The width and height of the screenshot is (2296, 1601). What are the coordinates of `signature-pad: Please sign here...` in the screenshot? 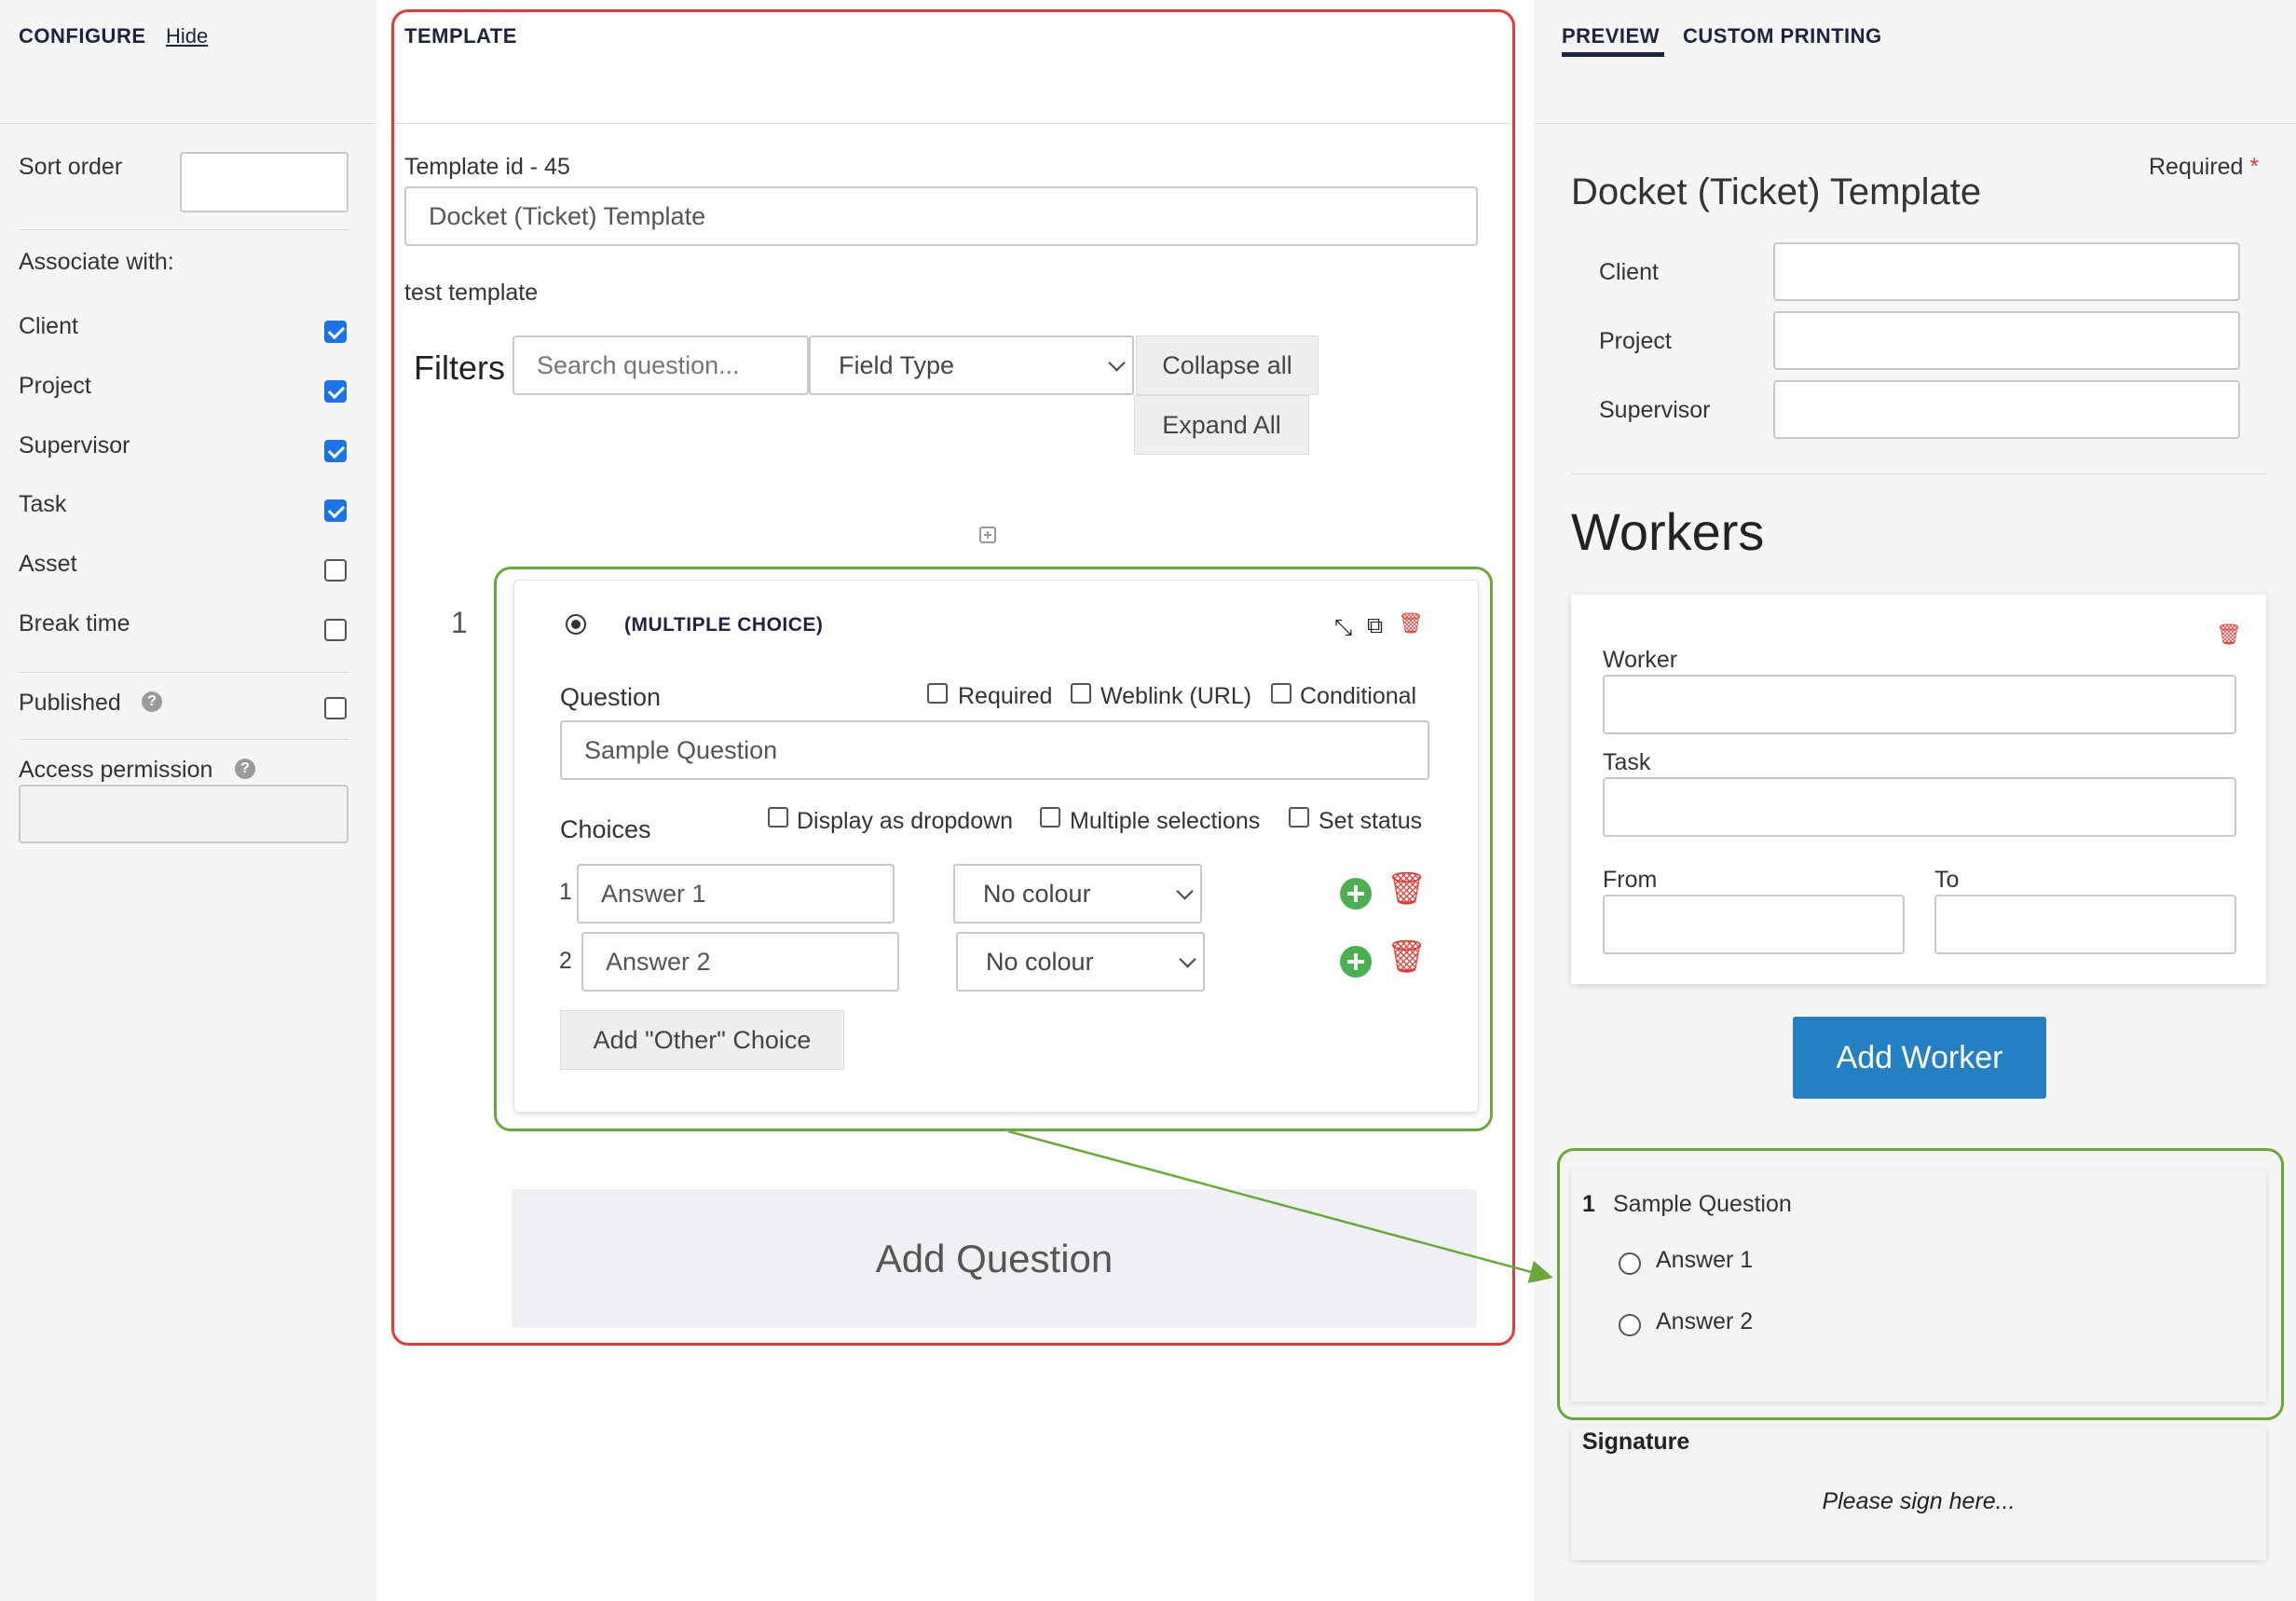 It's located at (1918, 1501).